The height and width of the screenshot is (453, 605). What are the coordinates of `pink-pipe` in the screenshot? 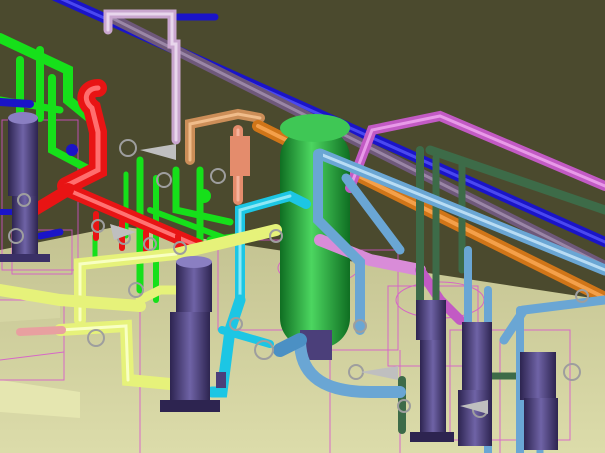 It's located at (41, 331).